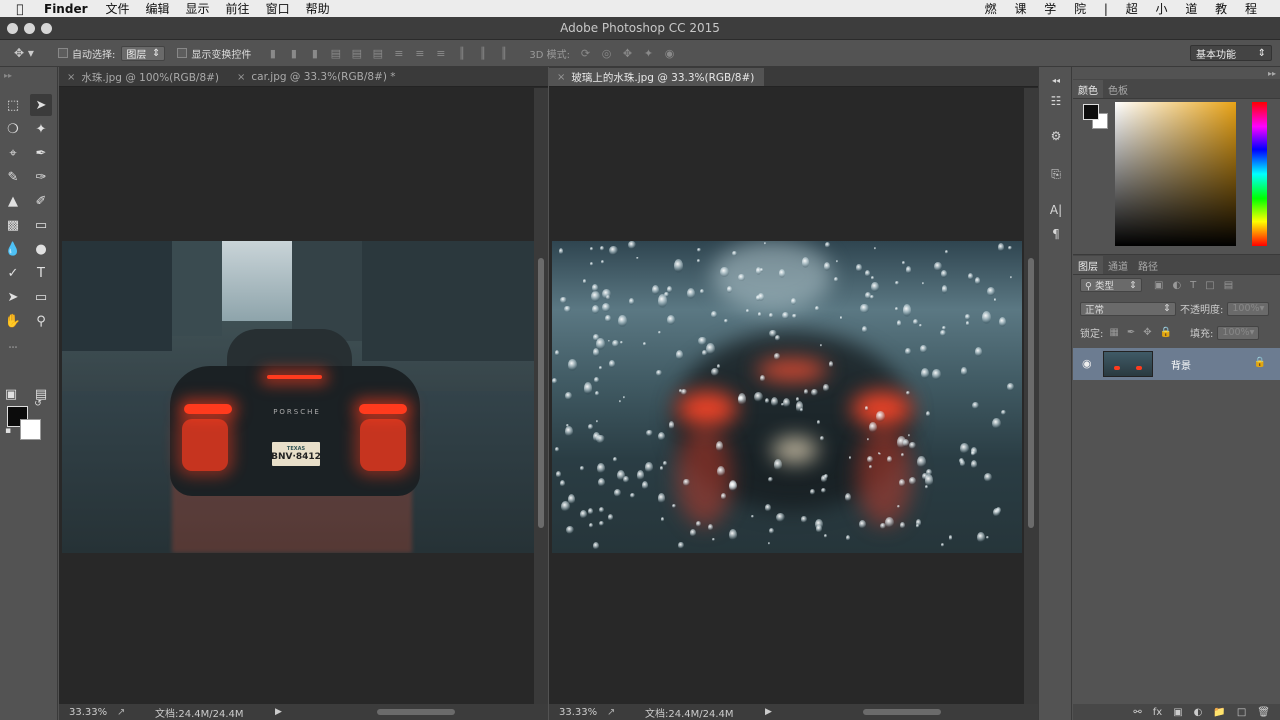  Describe the element at coordinates (1263, 712) in the screenshot. I see `delete-layer-icon: 🗑` at that location.